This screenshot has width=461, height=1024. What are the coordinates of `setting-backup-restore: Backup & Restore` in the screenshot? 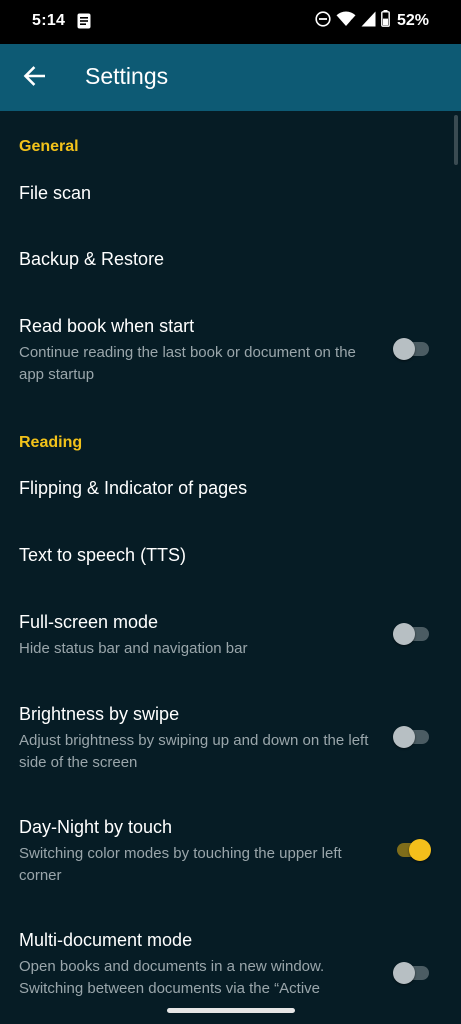 It's located at (230, 260).